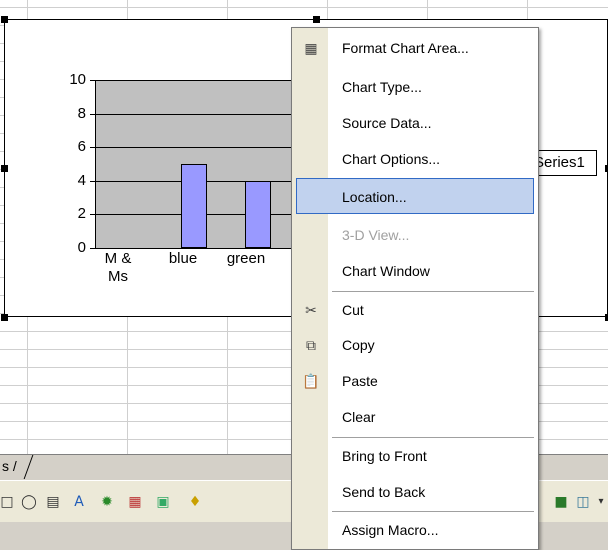  I want to click on menu-item-label: Send to Back, so click(384, 492).